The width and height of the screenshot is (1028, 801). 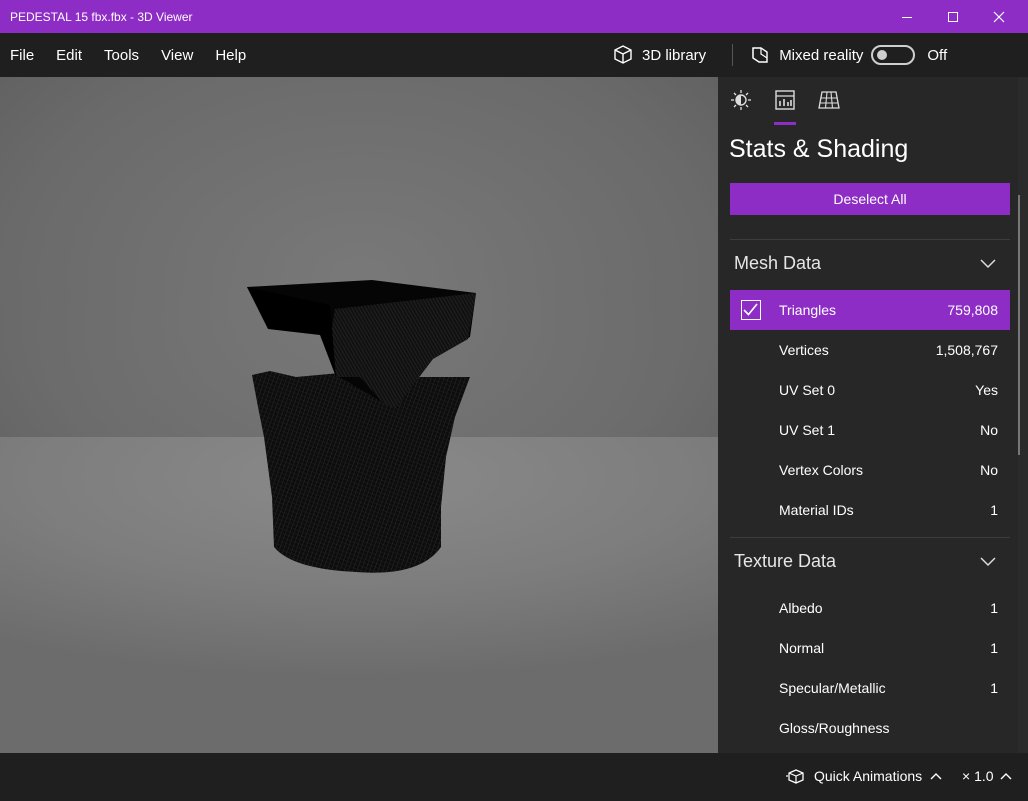 I want to click on menu-file: File, so click(x=22, y=55).